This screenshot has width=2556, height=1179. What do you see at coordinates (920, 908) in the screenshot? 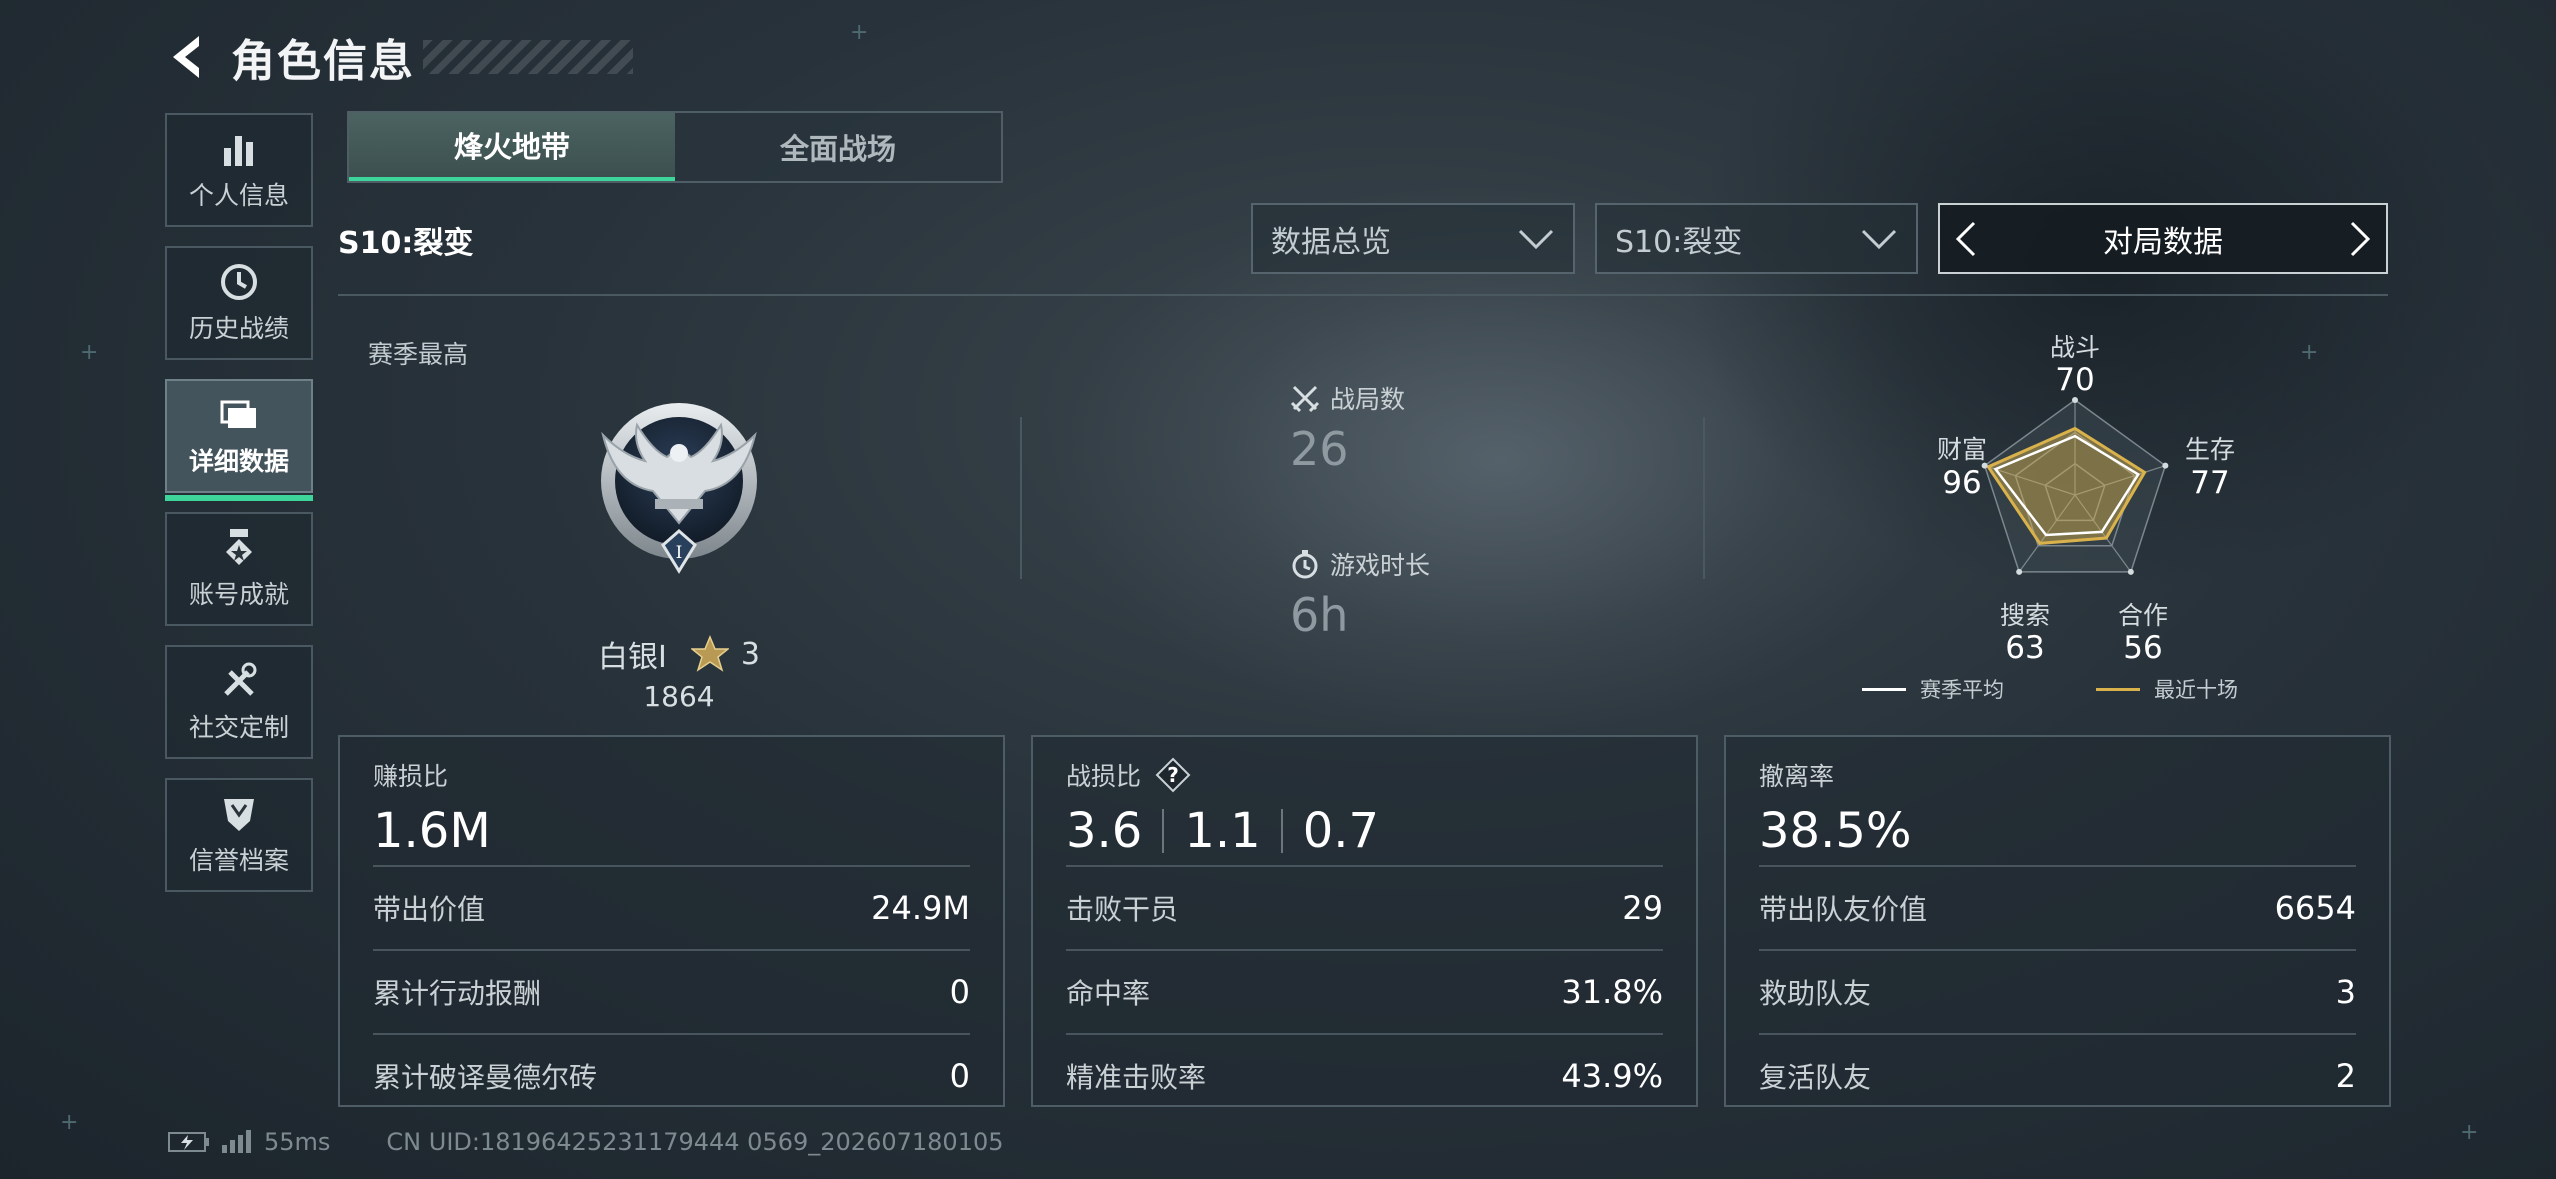
I see `row-value: 24.9M` at bounding box center [920, 908].